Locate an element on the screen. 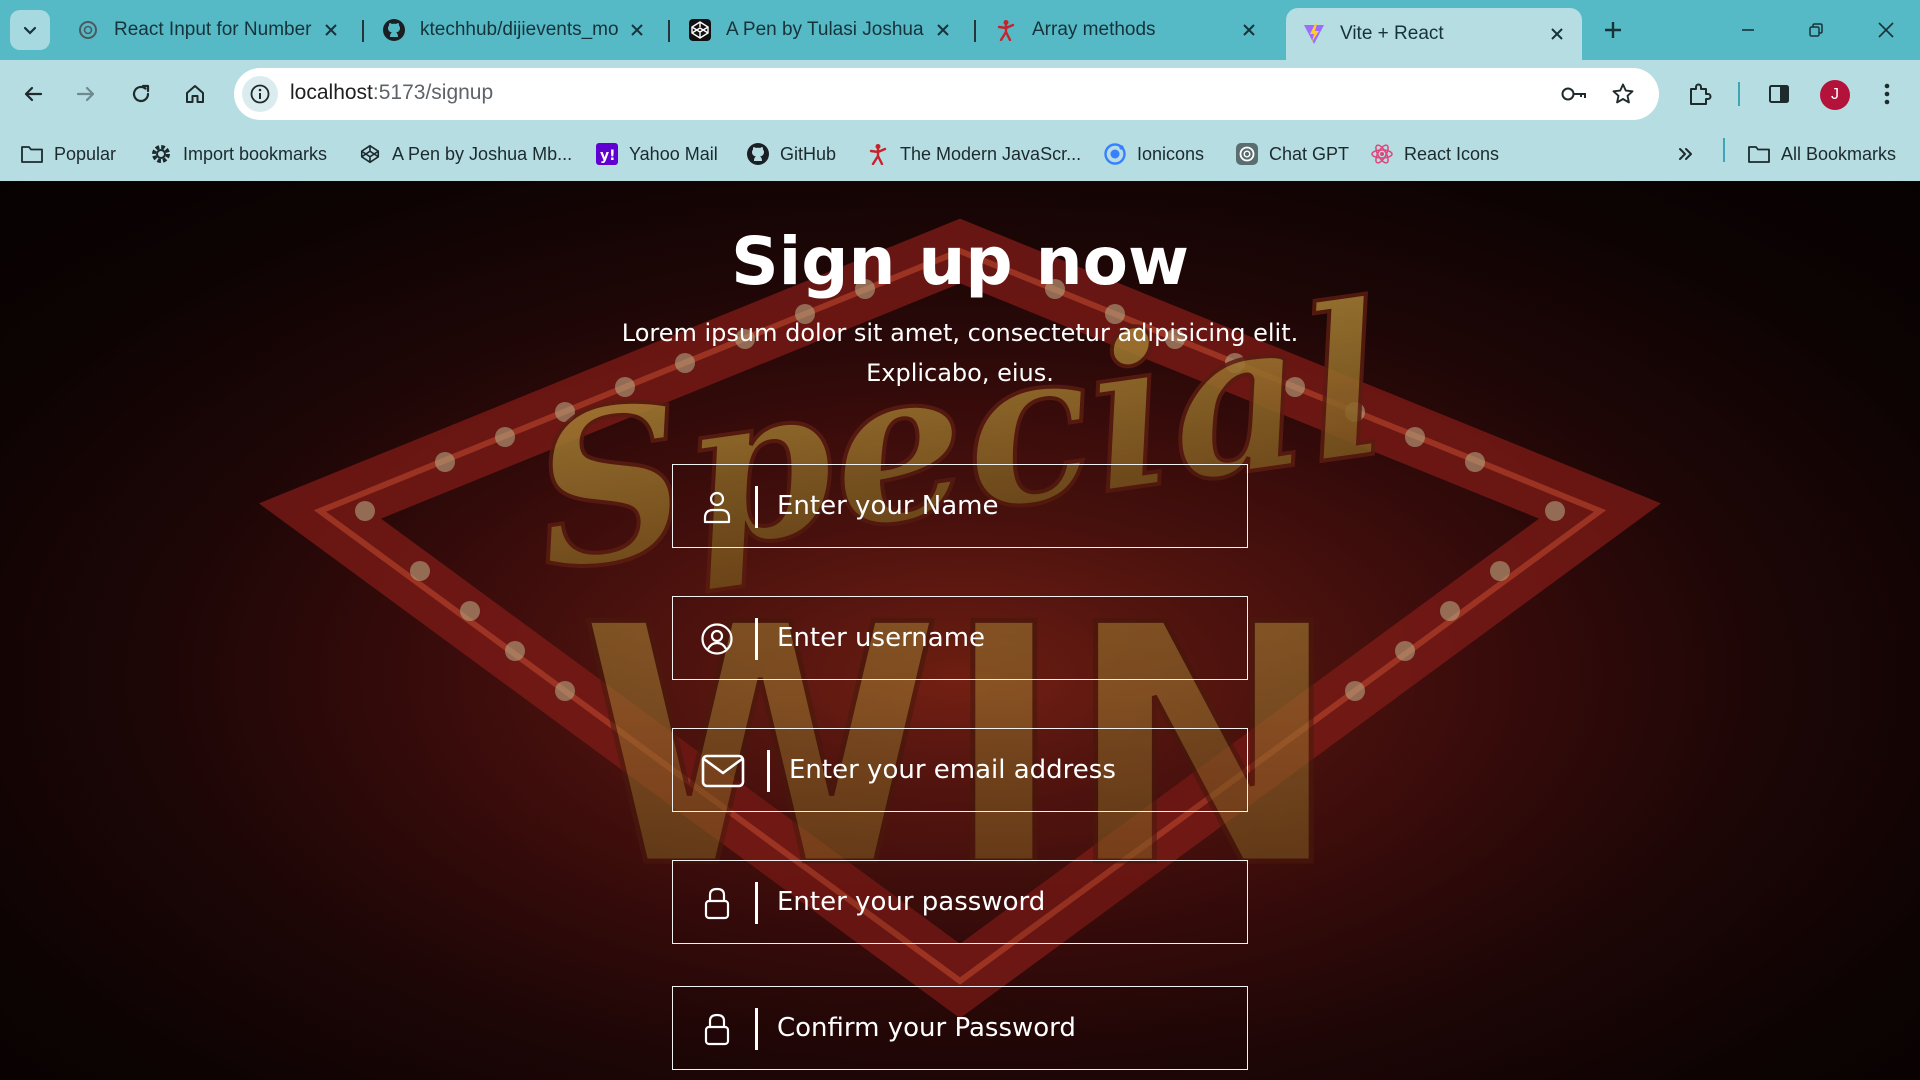  password-key-button is located at coordinates (1574, 94).